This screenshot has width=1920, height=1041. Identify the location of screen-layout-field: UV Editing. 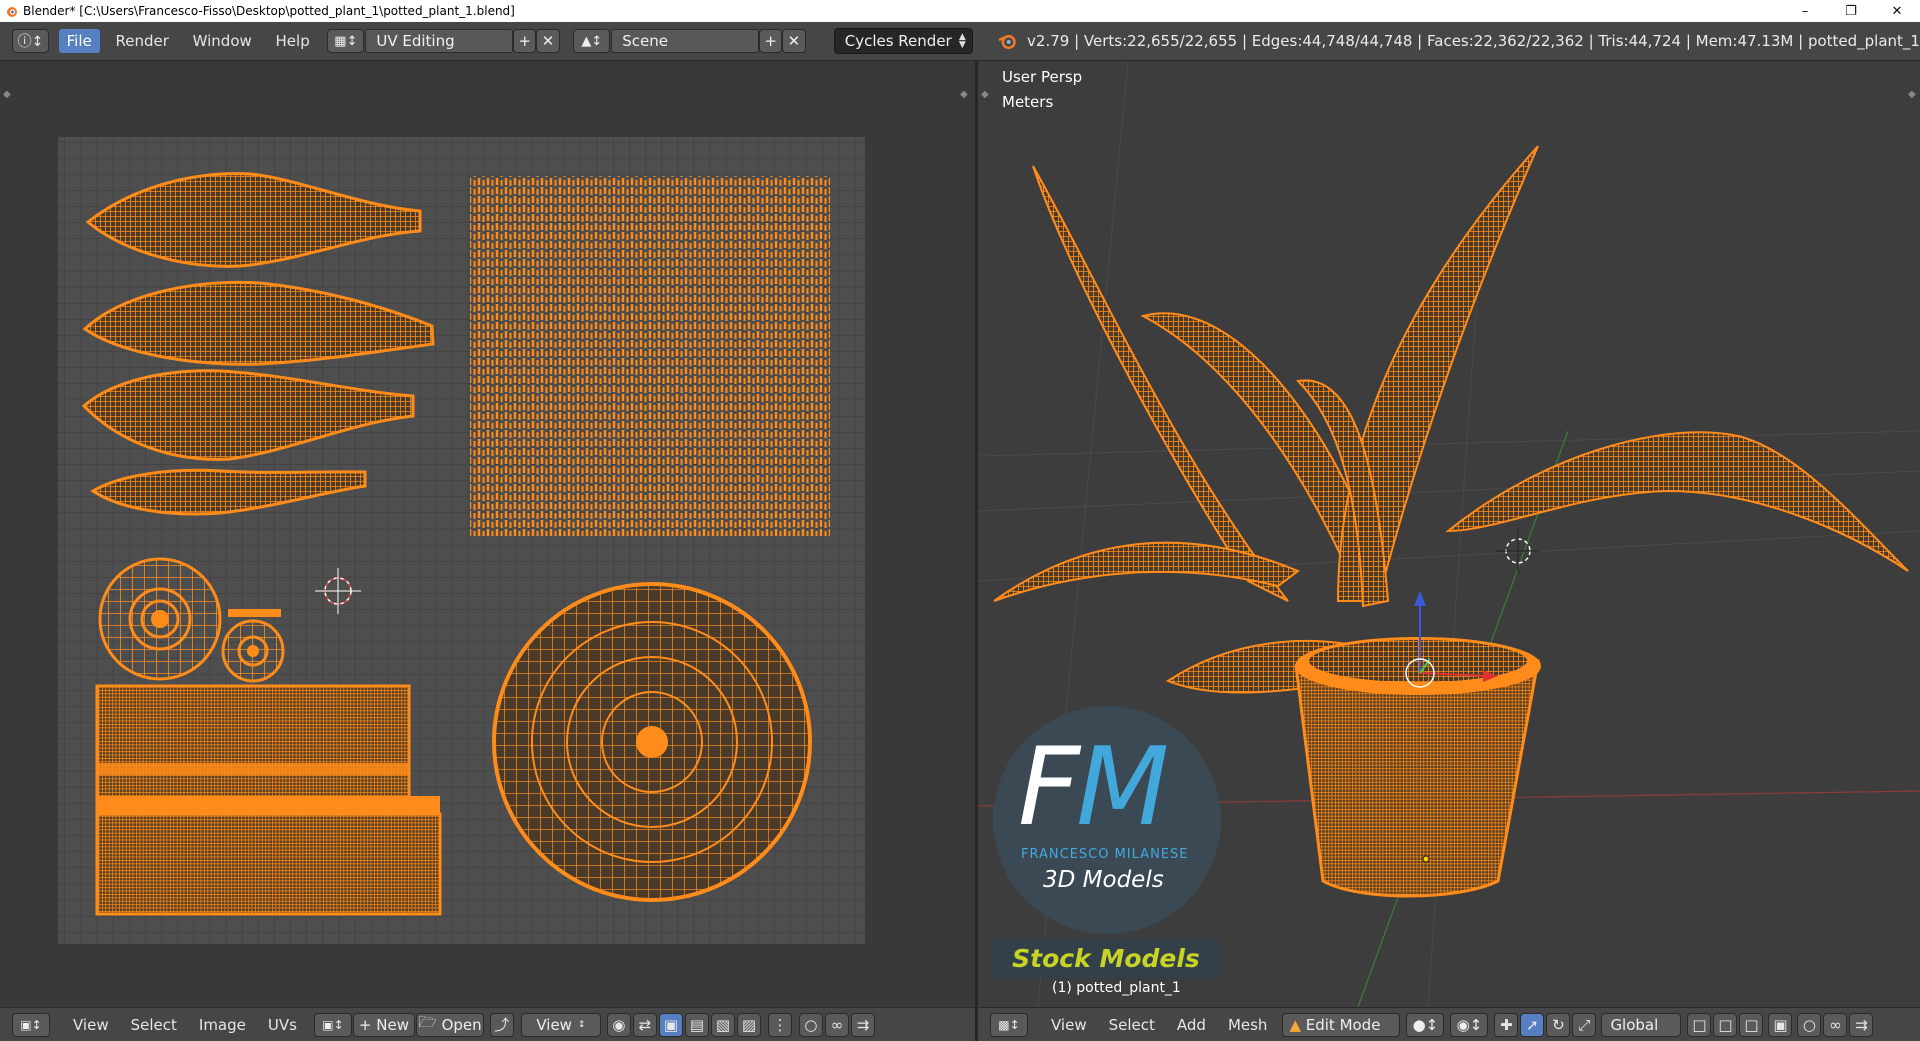
(439, 41).